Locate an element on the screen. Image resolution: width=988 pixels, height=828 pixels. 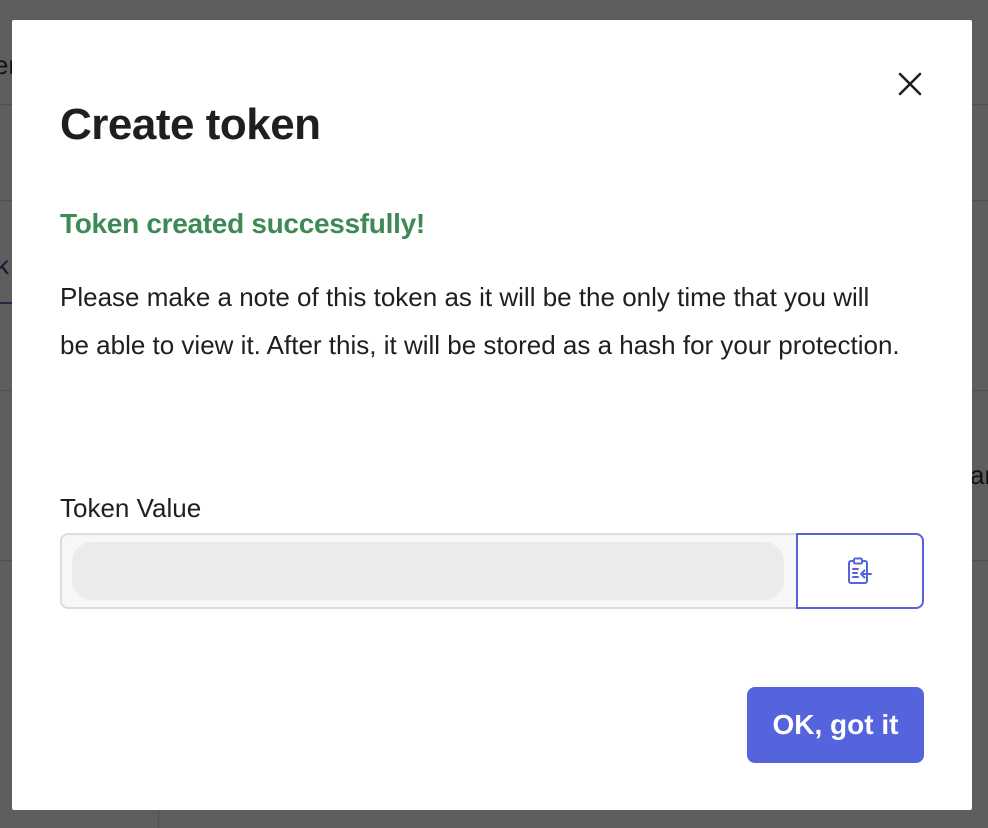
copy-token-button is located at coordinates (860, 571).